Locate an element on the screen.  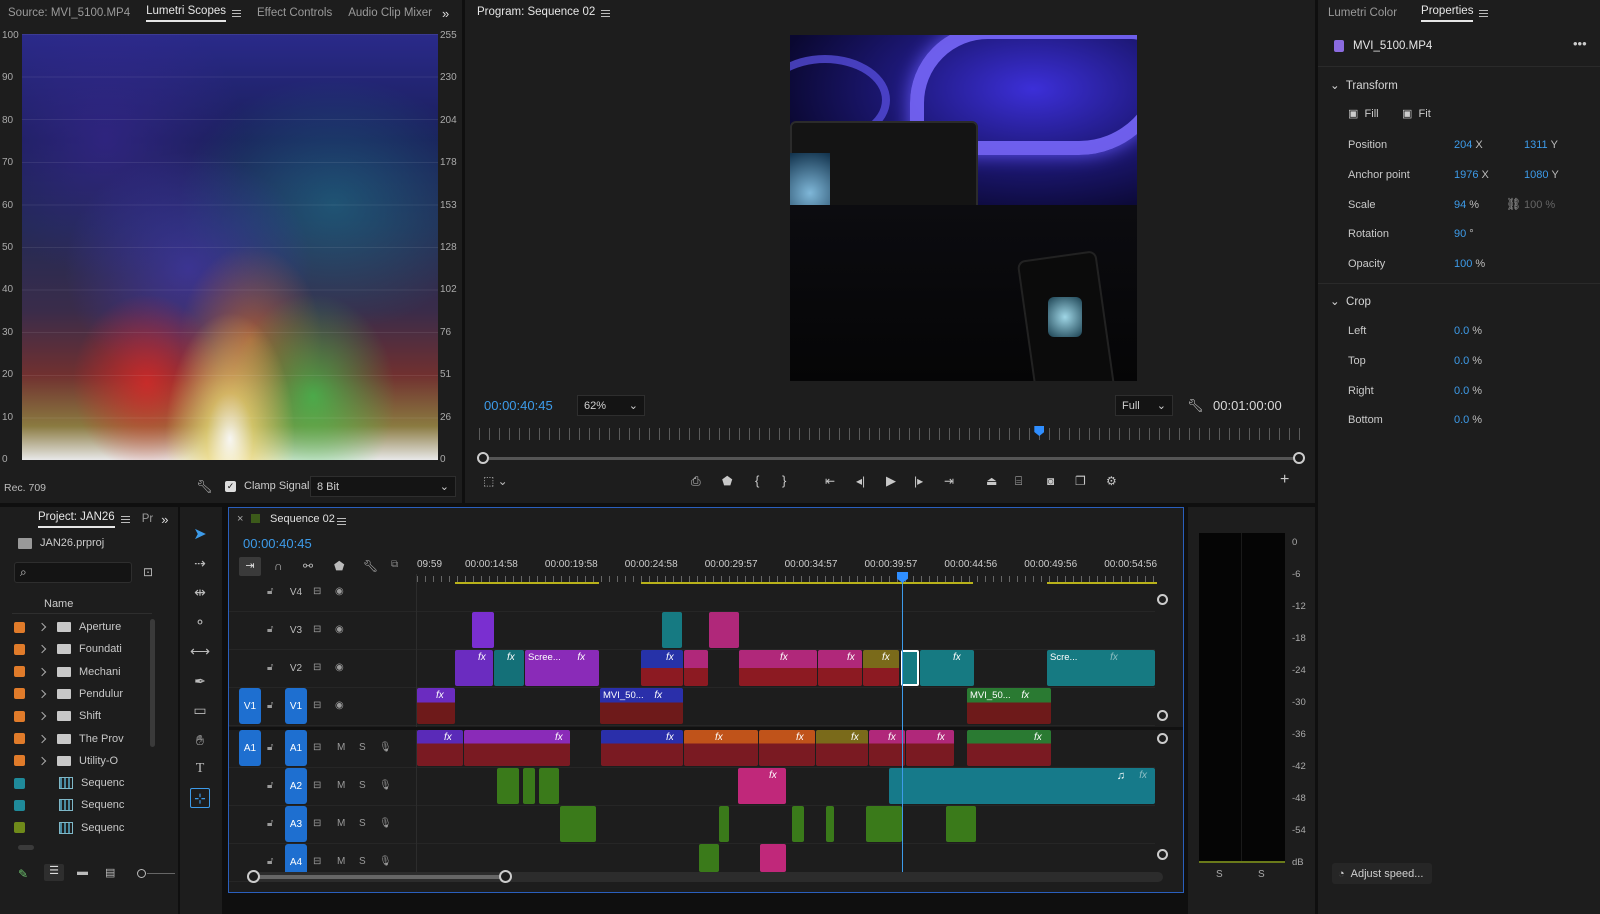
project-item: Pendulur is located at coordinates (84, 694).